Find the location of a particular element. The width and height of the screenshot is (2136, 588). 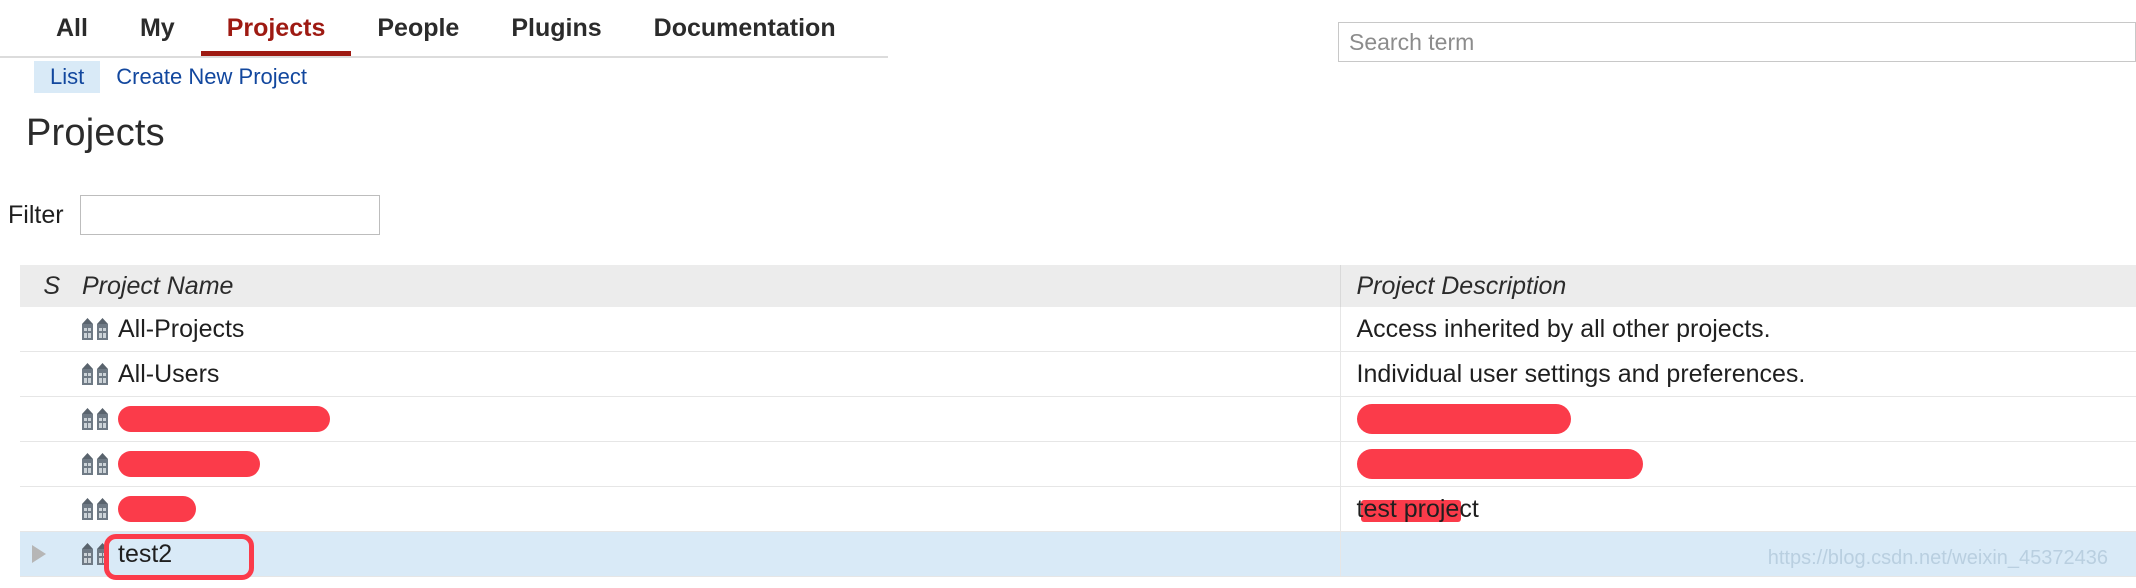

search-input is located at coordinates (1737, 42).